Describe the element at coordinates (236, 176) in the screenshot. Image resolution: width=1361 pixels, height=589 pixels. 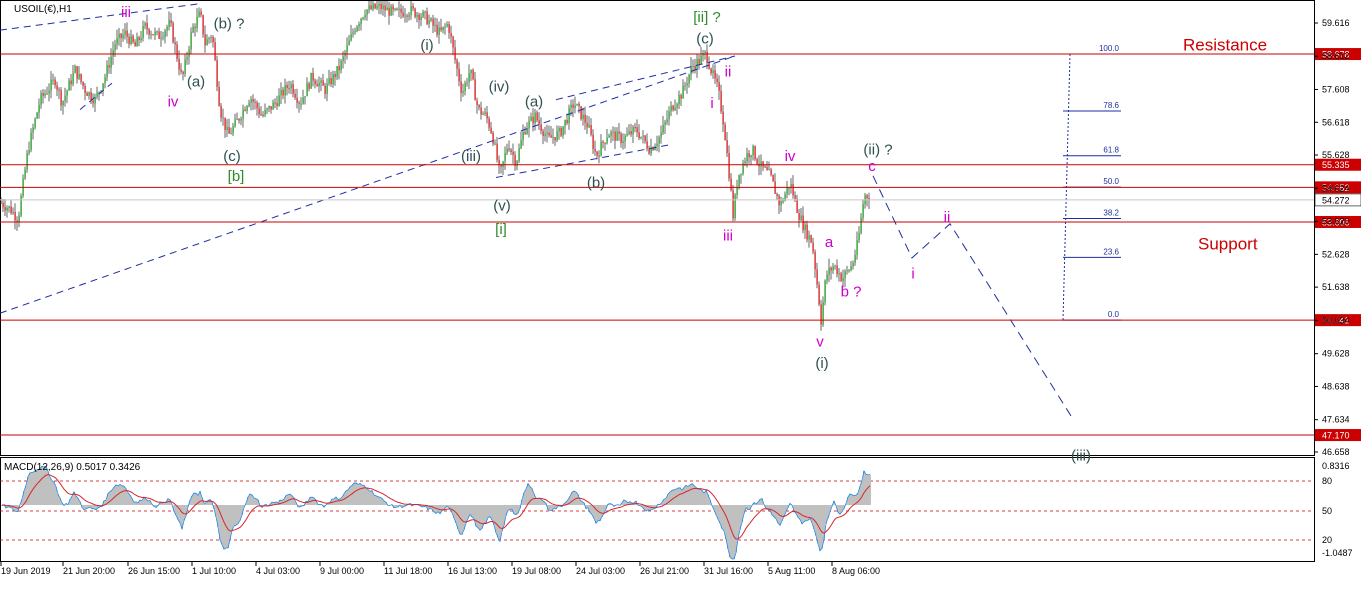
I see `wave-label: [b]` at that location.